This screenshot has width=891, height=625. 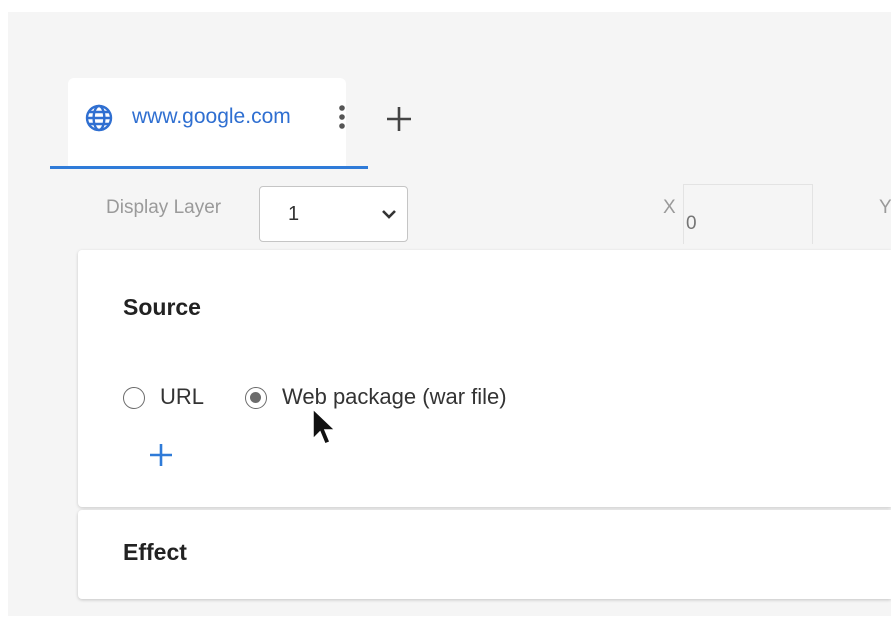 I want to click on display-layer-select: 1, so click(x=333, y=214).